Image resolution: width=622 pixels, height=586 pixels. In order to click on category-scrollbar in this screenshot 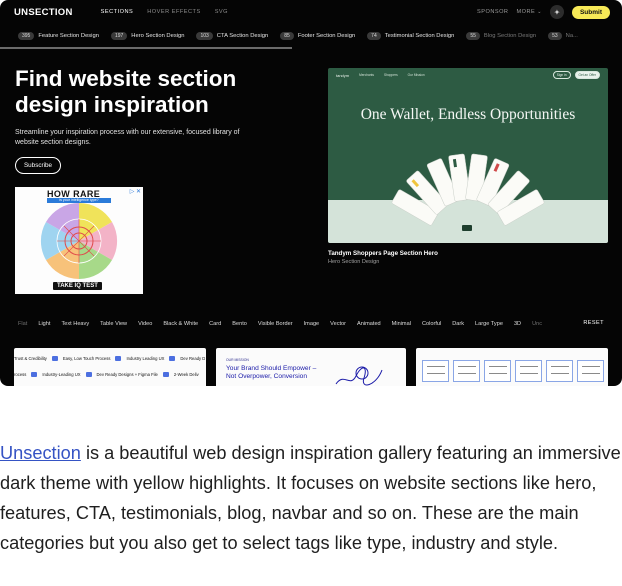, I will do `click(146, 48)`.